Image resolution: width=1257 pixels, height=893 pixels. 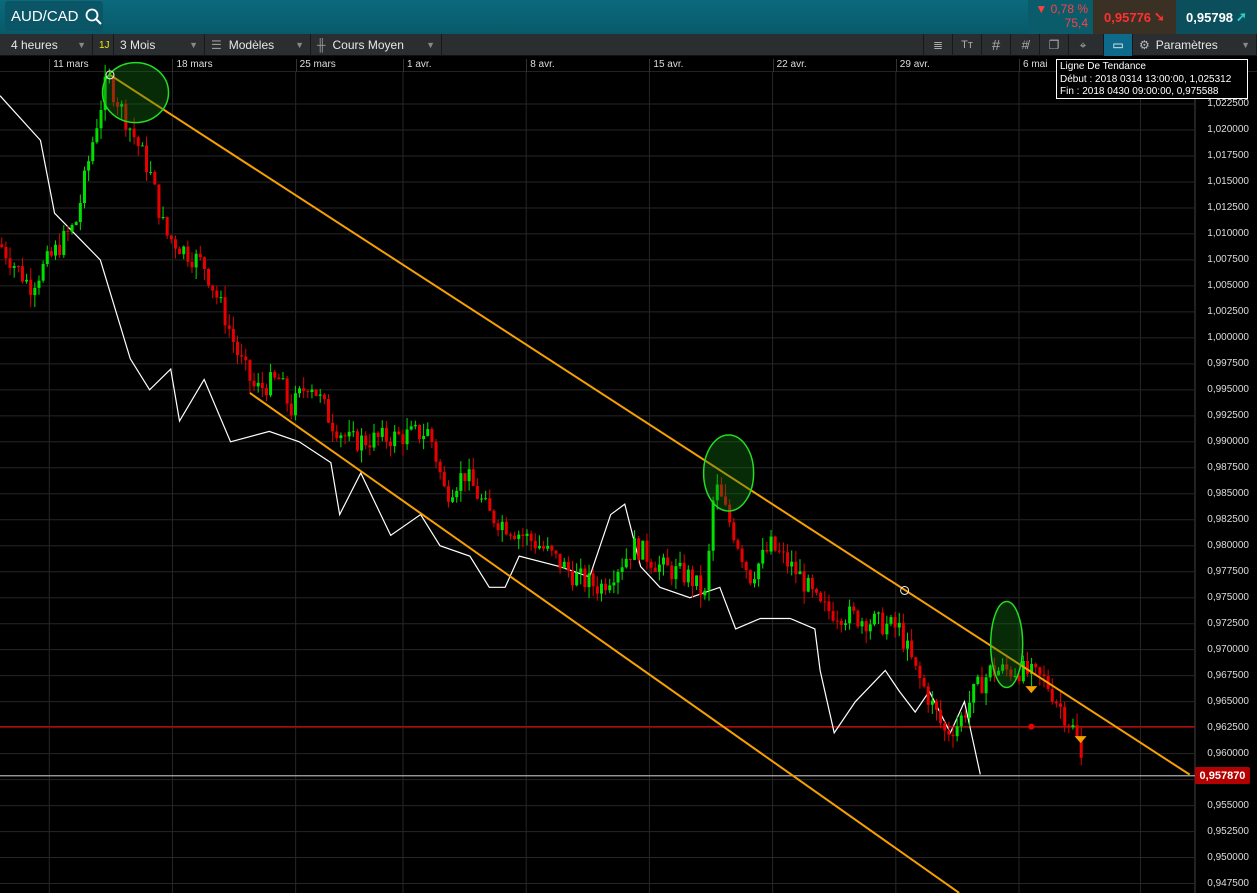 What do you see at coordinates (1228, 701) in the screenshot?
I see `price-tick-label: 0,965000` at bounding box center [1228, 701].